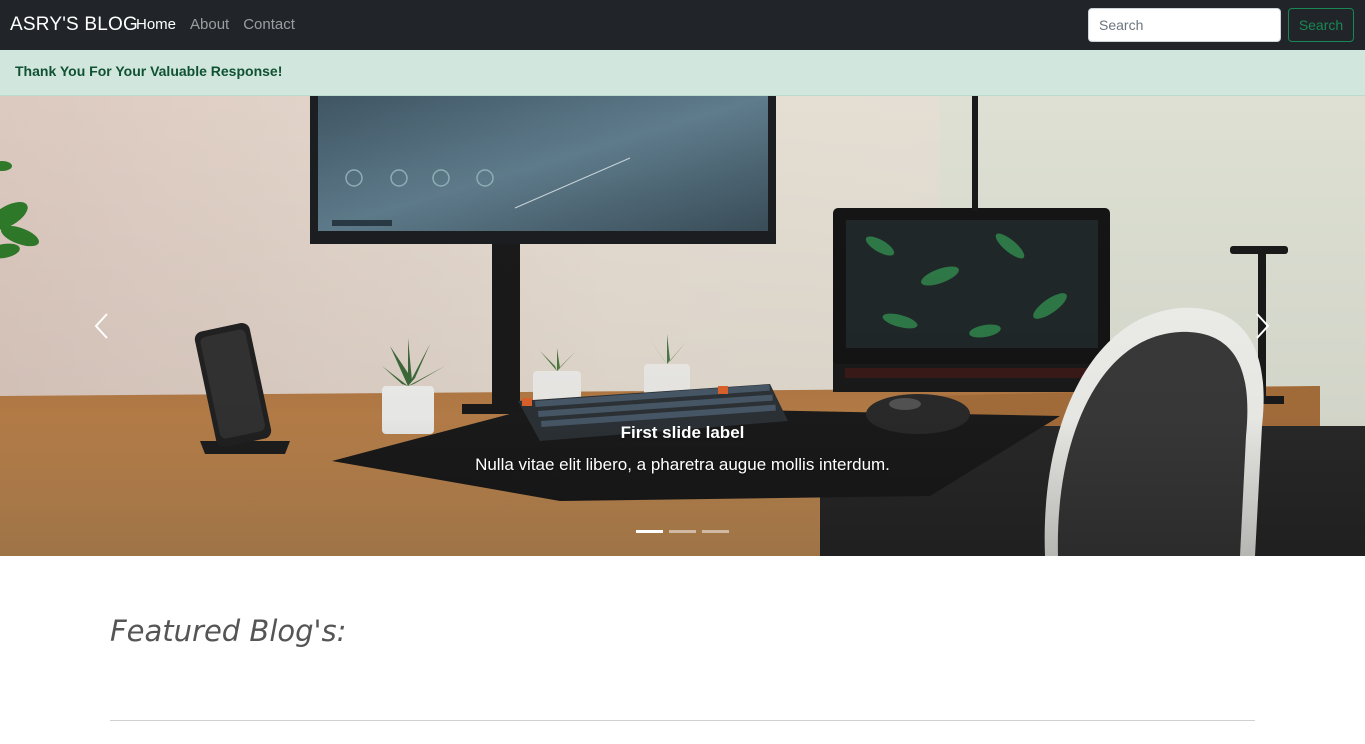 The width and height of the screenshot is (1365, 744). I want to click on alert-message: Thank You For Your Valuable Response!, so click(149, 71).